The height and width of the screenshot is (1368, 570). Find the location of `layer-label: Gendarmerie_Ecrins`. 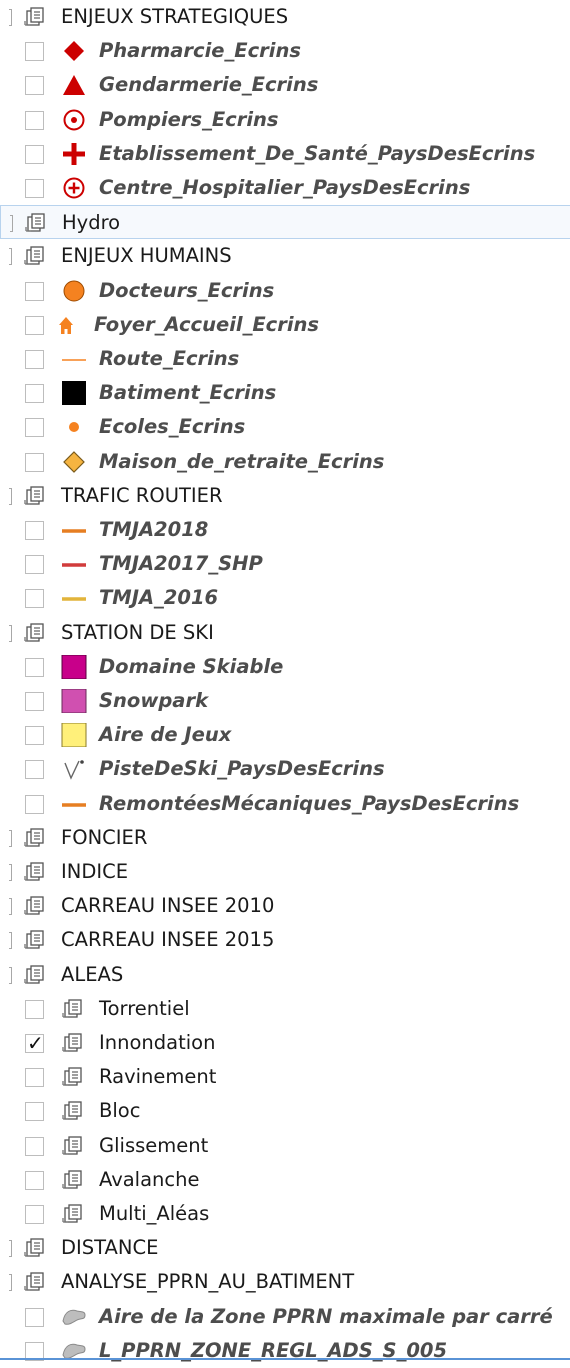

layer-label: Gendarmerie_Ecrins is located at coordinates (209, 85).